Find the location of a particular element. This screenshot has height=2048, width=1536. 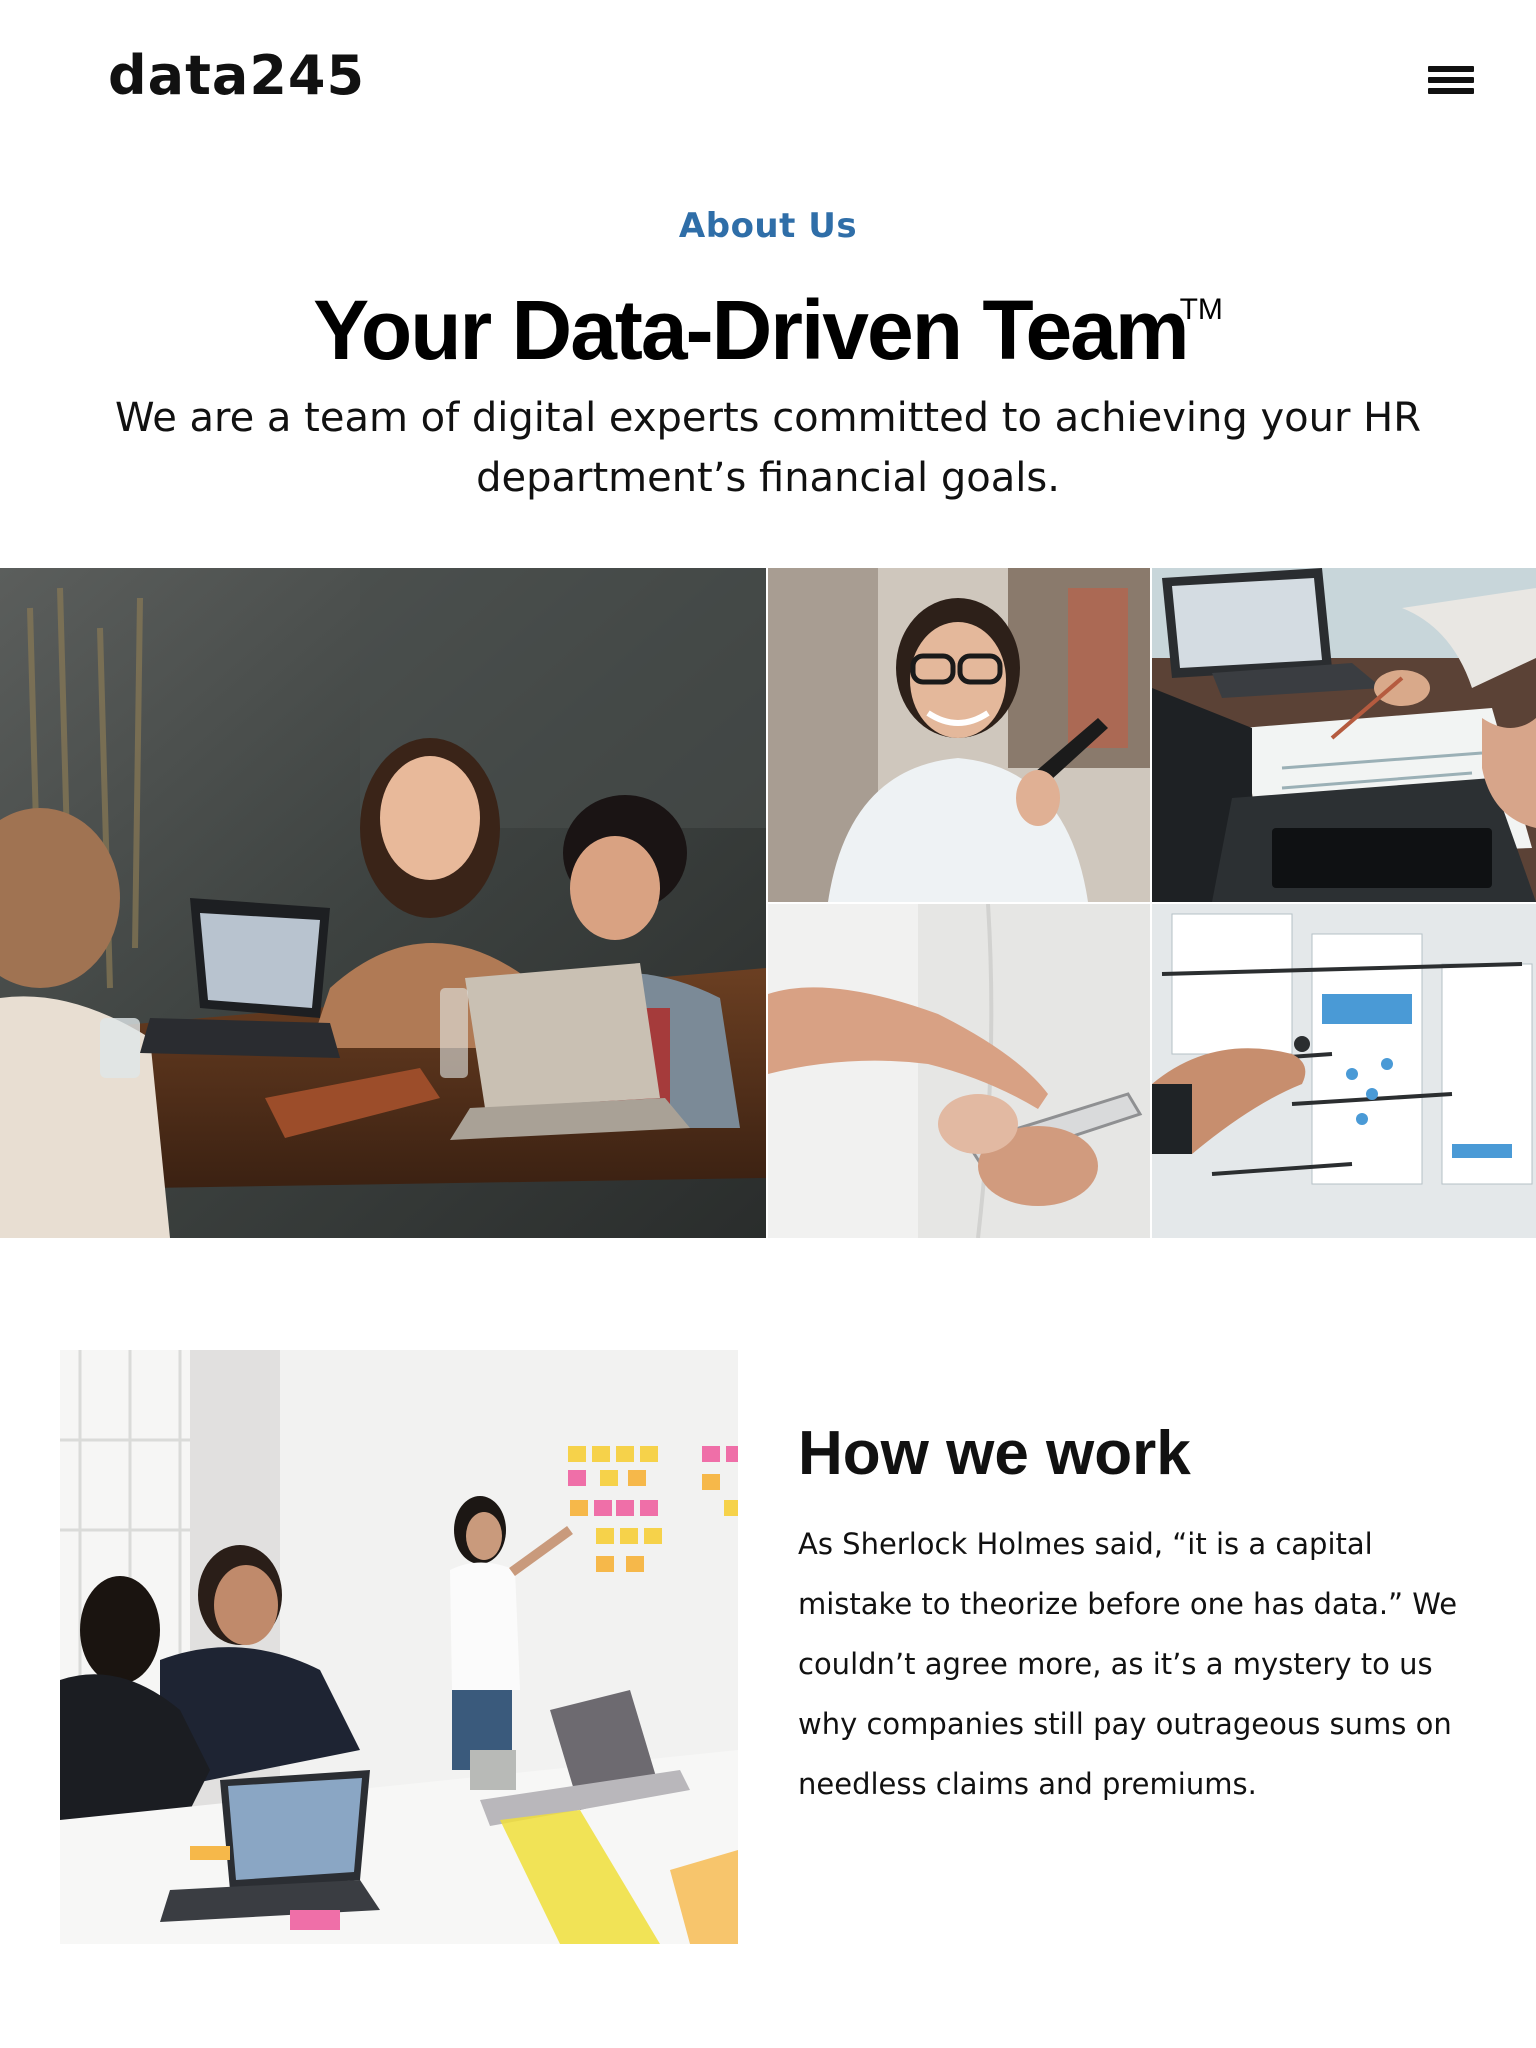

team-meeting-sticky-notes-photo is located at coordinates (399, 1647).